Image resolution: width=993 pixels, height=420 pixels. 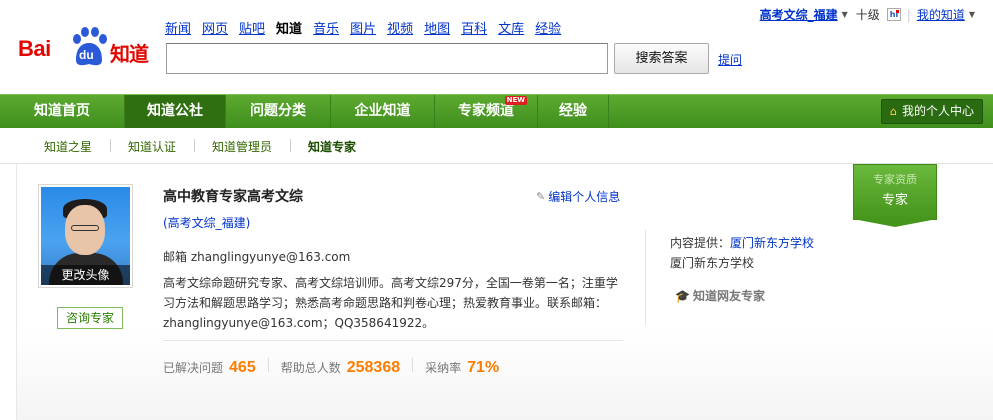 What do you see at coordinates (373, 367) in the screenshot?
I see `stat-value: 258368` at bounding box center [373, 367].